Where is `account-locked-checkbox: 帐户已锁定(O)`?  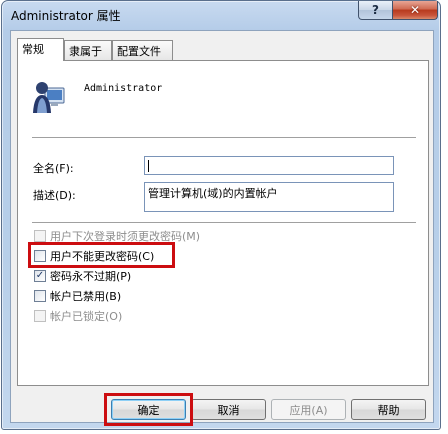
account-locked-checkbox: 帐户已锁定(O) is located at coordinates (78, 315).